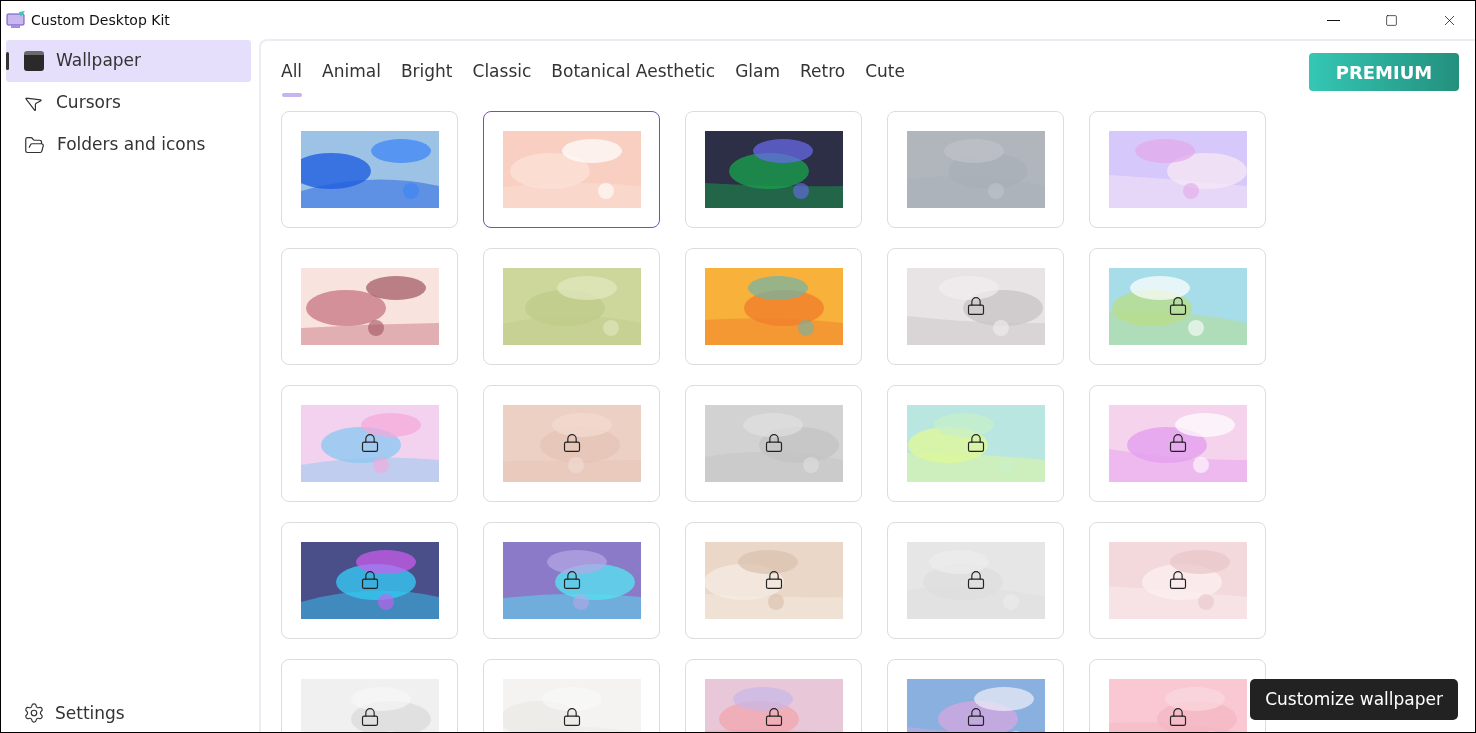 The width and height of the screenshot is (1476, 733). What do you see at coordinates (128, 145) in the screenshot?
I see `sidebar-item: Folders and icons` at bounding box center [128, 145].